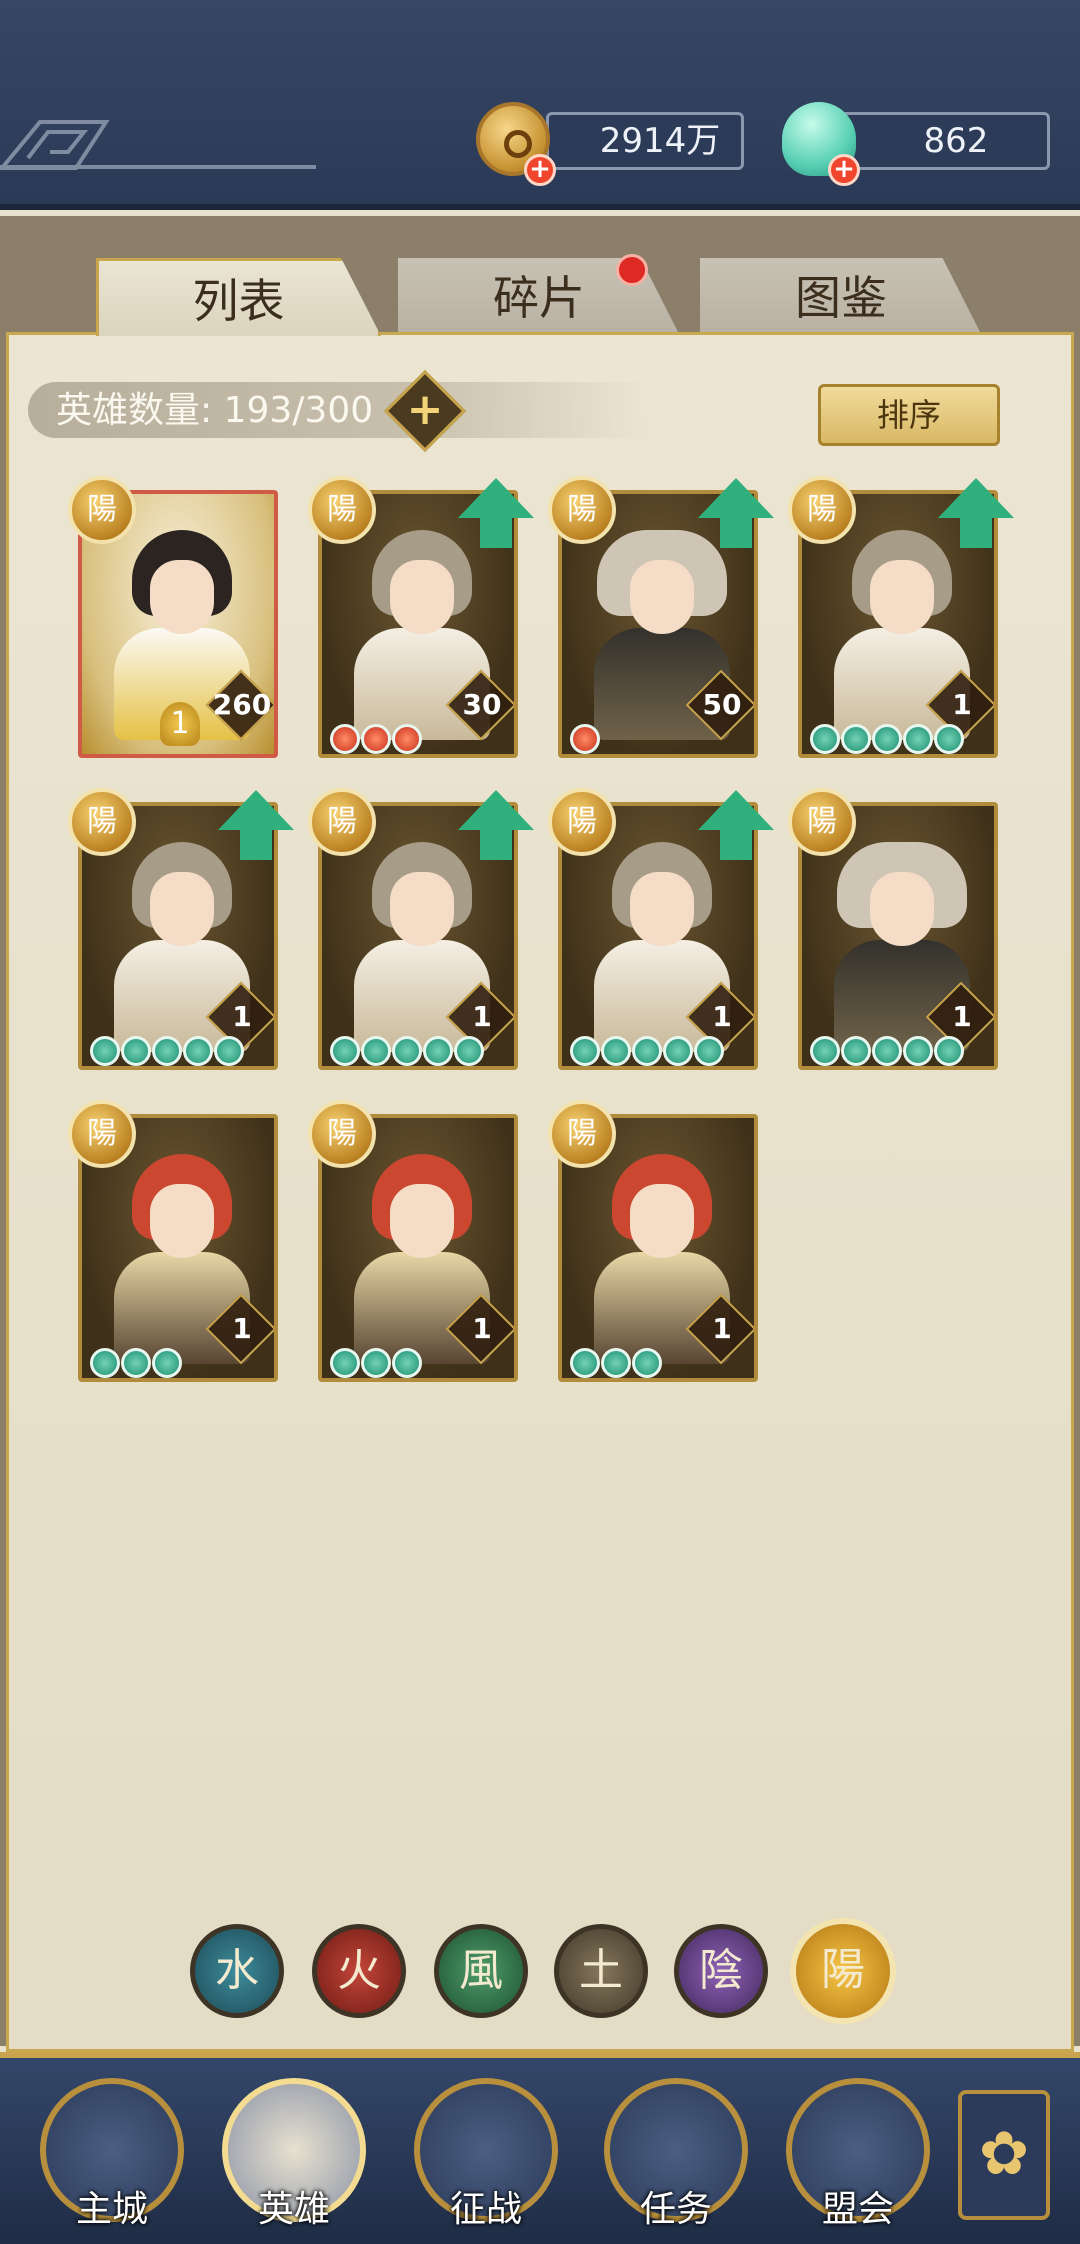 The image size is (1080, 2244). What do you see at coordinates (158, 167) in the screenshot?
I see `header-divider` at bounding box center [158, 167].